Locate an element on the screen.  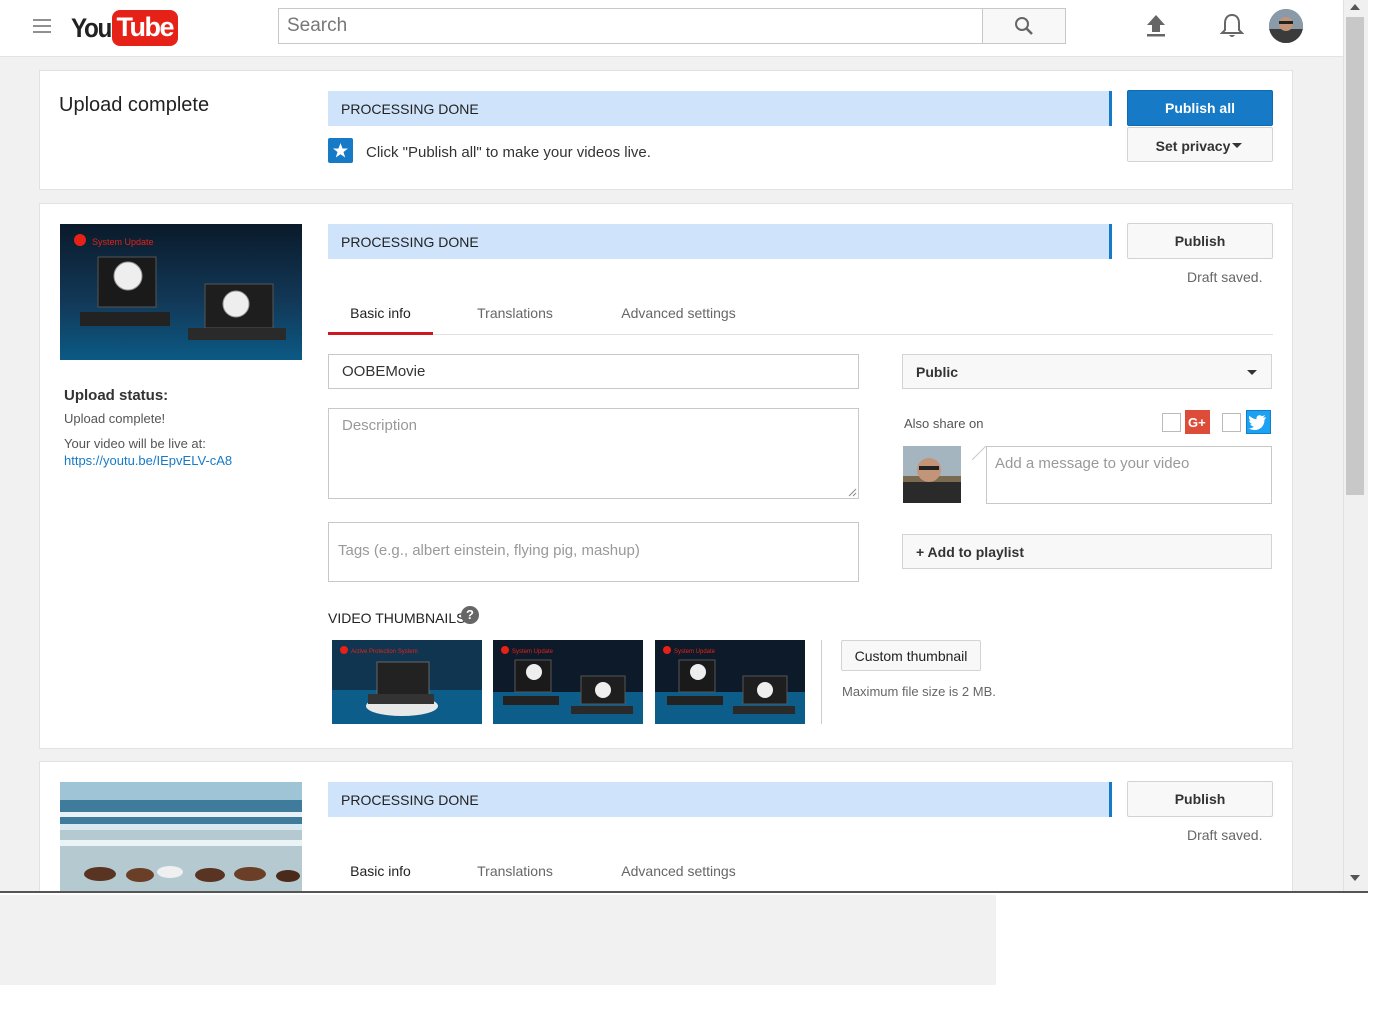
twitter-checkbox is located at coordinates (1231, 422).